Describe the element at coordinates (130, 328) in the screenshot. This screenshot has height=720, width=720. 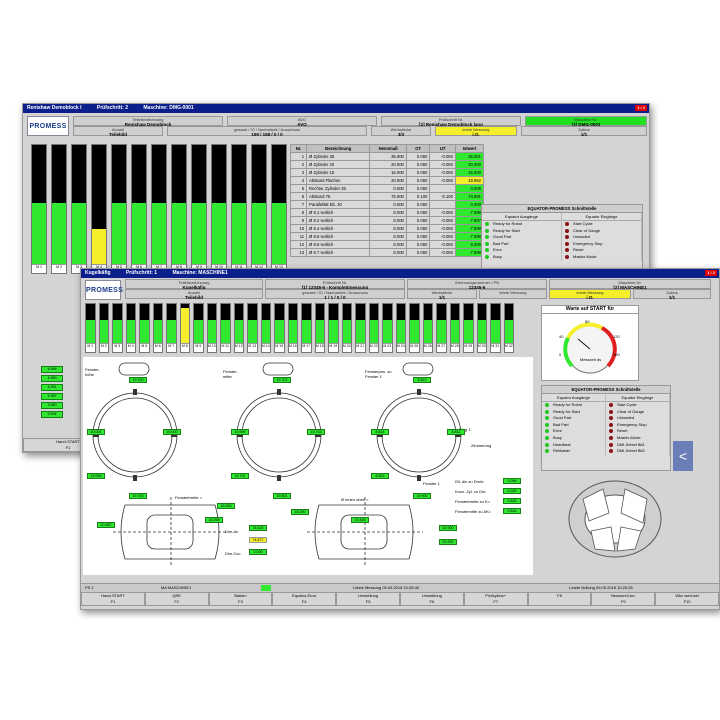
I see `measure-bar: M 4` at that location.